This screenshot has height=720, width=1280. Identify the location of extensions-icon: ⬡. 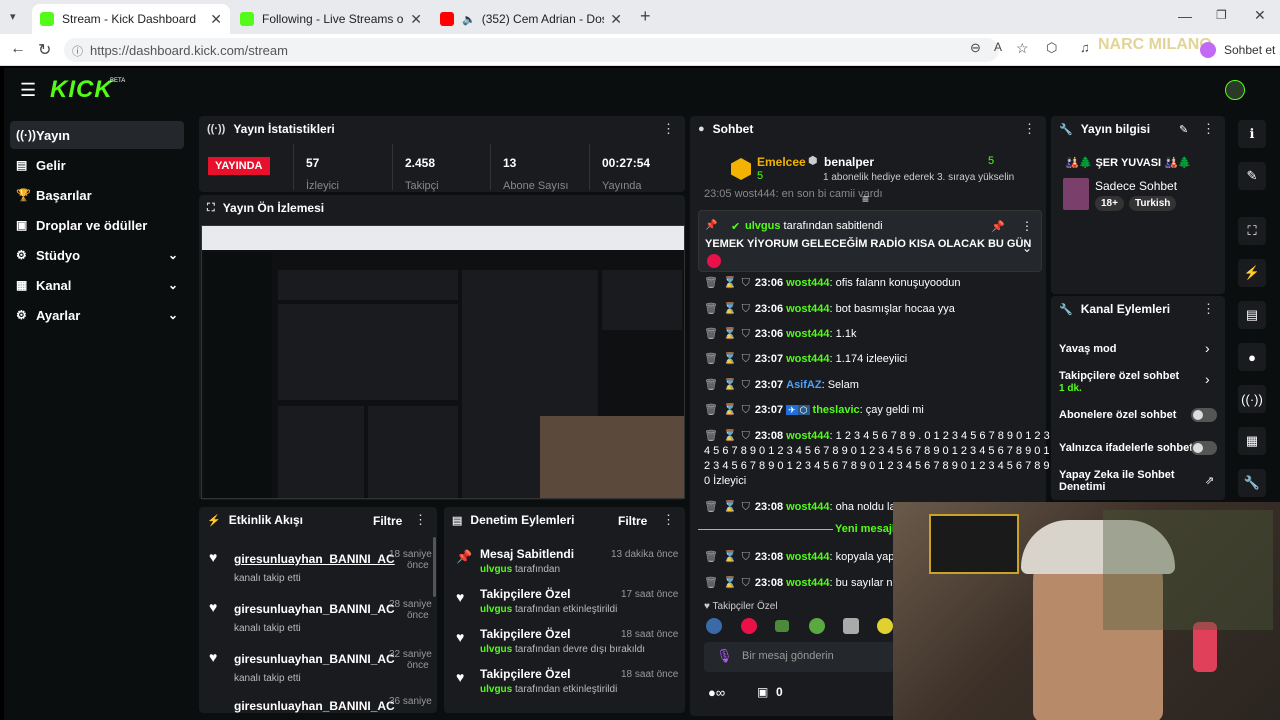
(1051, 48).